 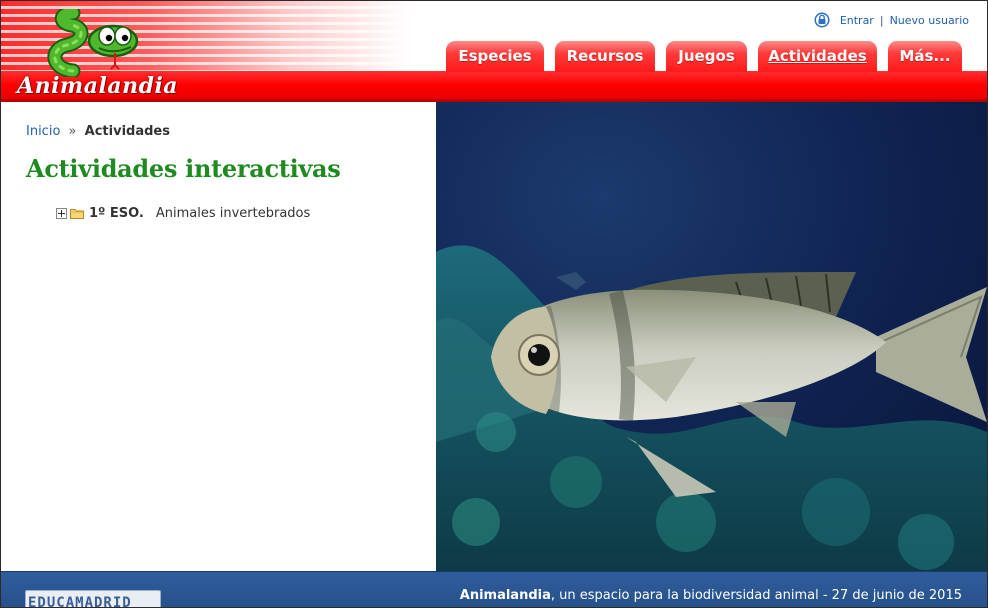 I want to click on site-logo: Animalandia, so click(x=102, y=54).